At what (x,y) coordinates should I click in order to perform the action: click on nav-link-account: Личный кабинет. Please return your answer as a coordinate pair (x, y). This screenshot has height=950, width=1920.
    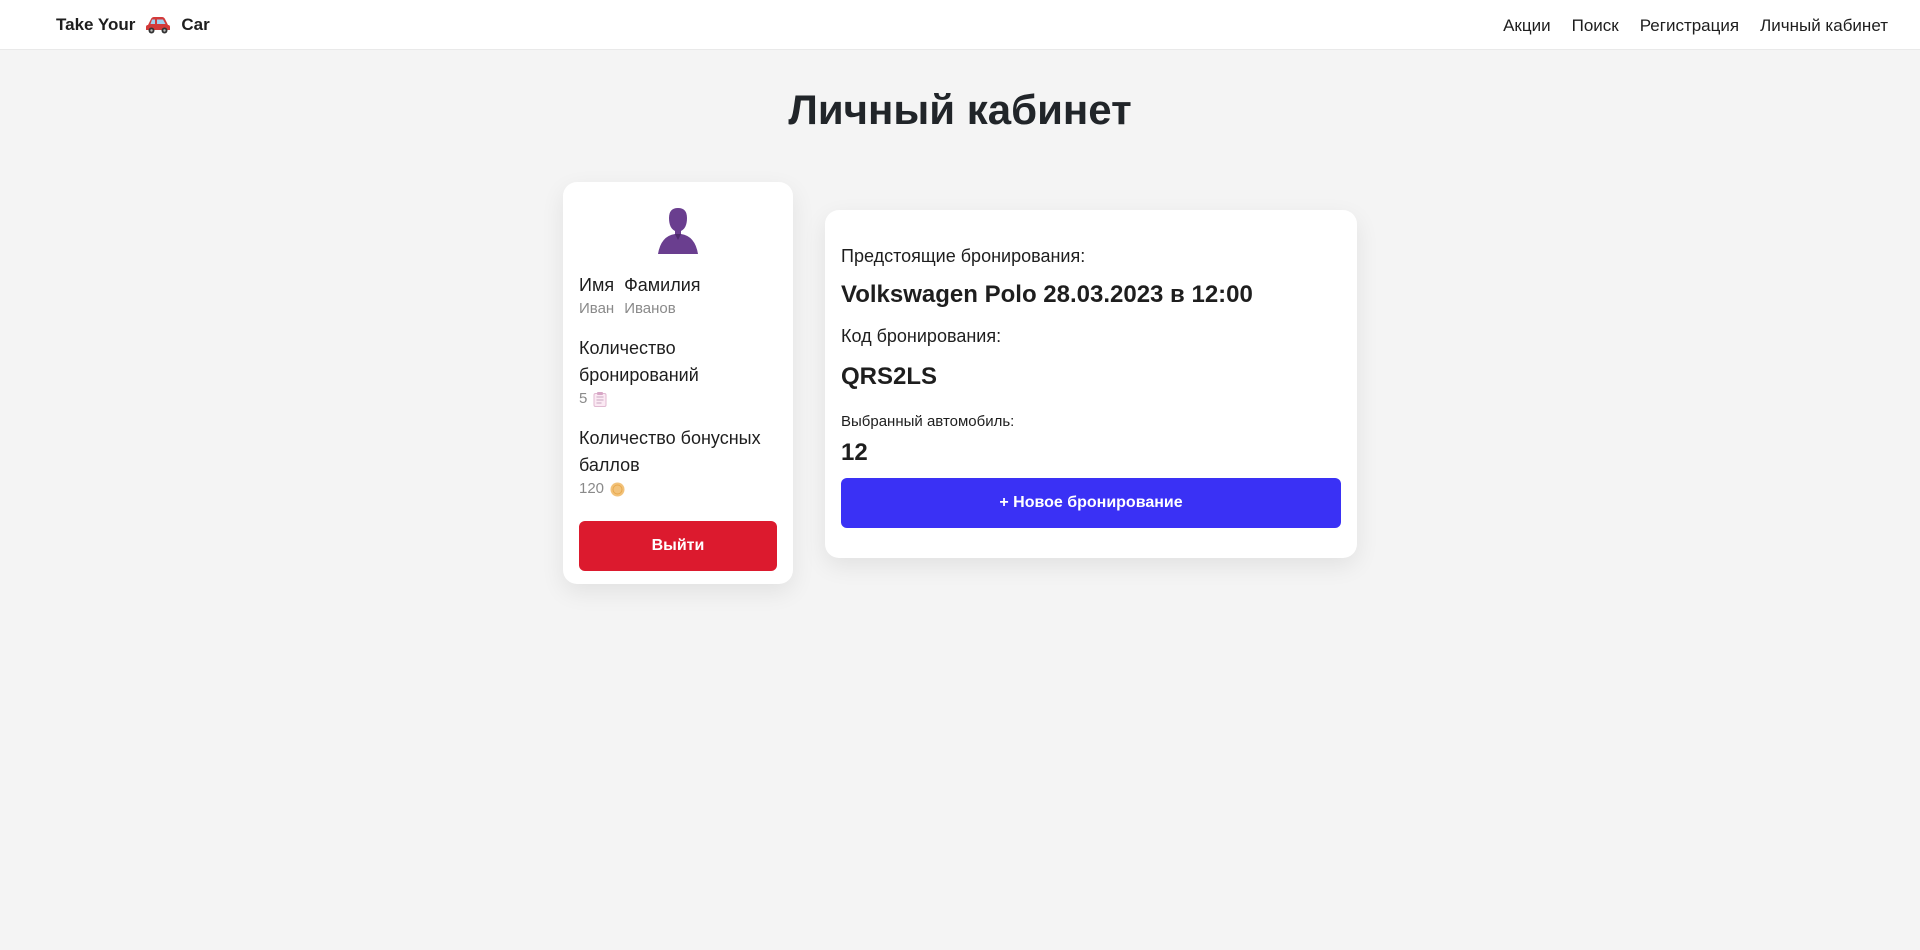
    Looking at the image, I should click on (1824, 26).